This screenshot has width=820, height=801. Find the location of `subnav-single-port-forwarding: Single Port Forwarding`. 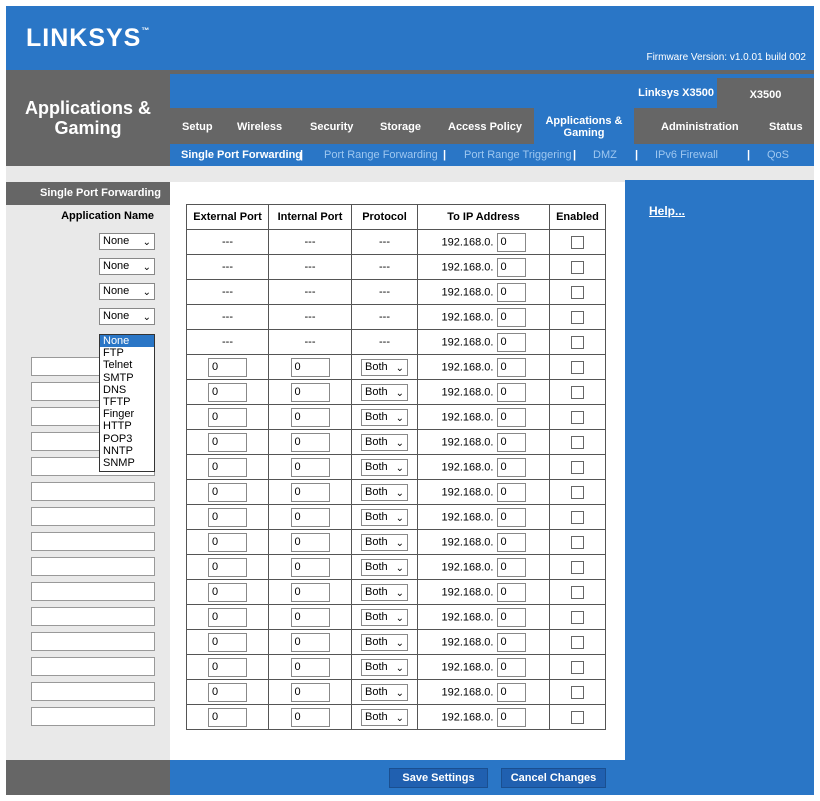

subnav-single-port-forwarding: Single Port Forwarding is located at coordinates (241, 155).